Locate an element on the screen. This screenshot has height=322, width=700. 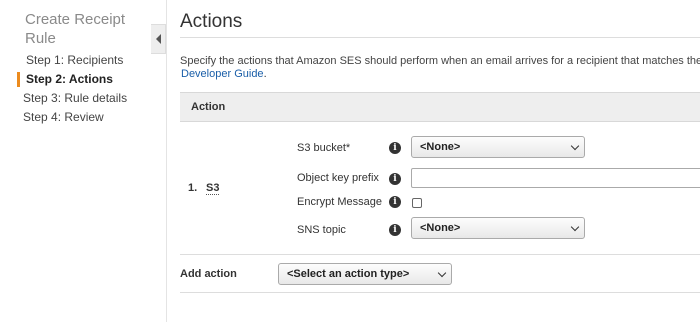
sns-topic-select-value: <None> is located at coordinates (440, 228).